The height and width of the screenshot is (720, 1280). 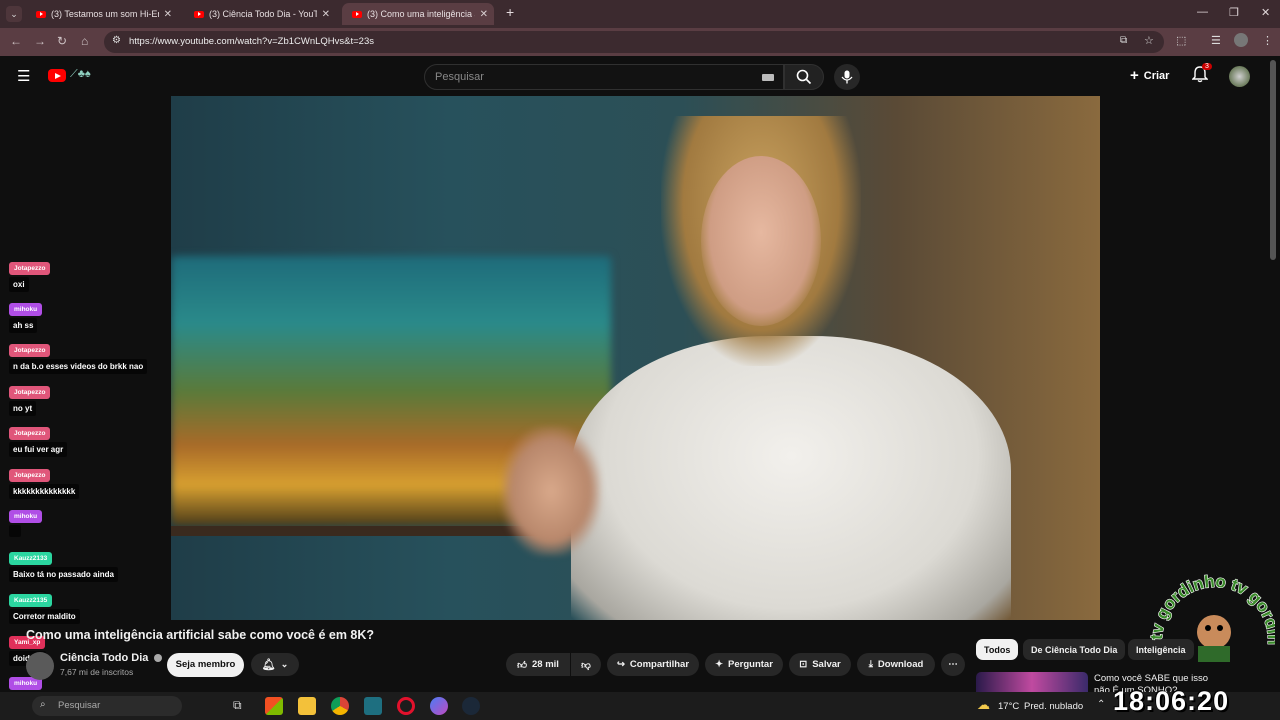 What do you see at coordinates (1032, 682) in the screenshot?
I see `recommended-thumbnail` at bounding box center [1032, 682].